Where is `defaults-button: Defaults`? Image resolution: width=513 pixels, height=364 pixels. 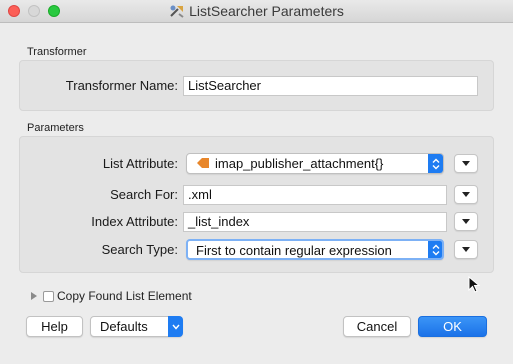 defaults-button: Defaults is located at coordinates (136, 326).